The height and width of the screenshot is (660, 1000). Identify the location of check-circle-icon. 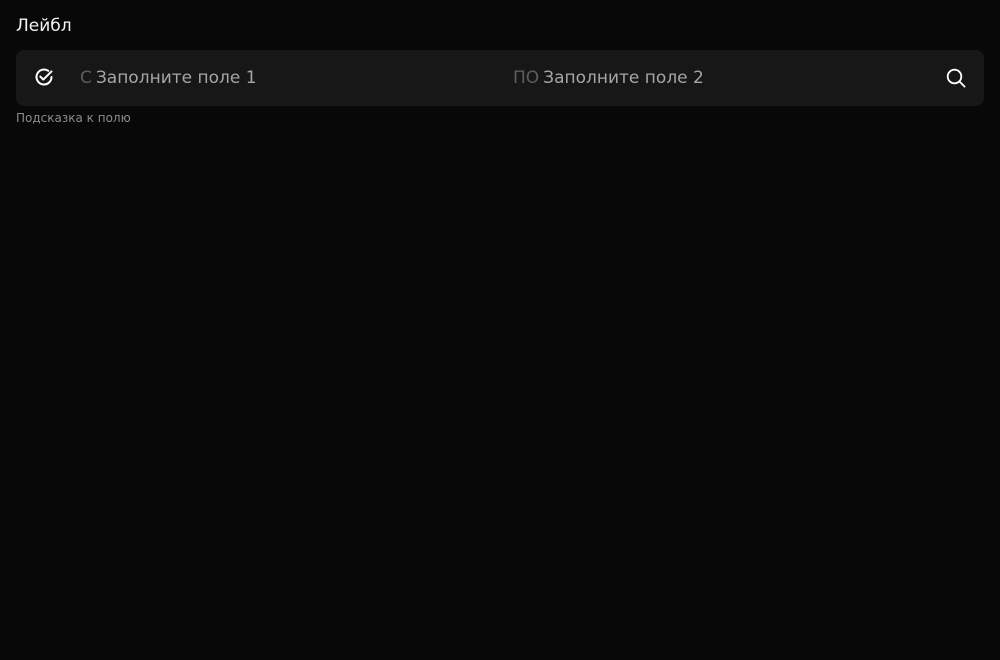
(44, 77).